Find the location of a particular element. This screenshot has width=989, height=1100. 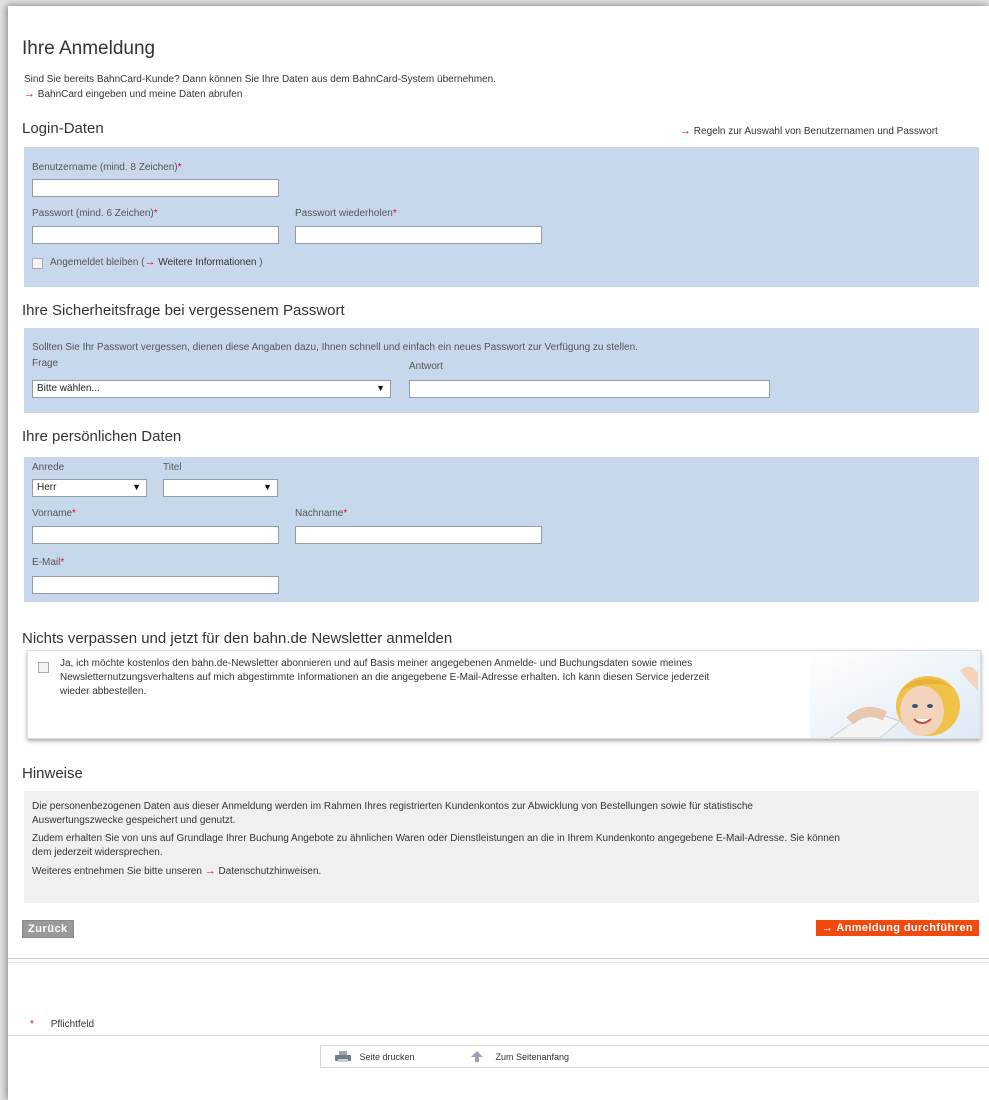

back-button: Zurück is located at coordinates (48, 929).